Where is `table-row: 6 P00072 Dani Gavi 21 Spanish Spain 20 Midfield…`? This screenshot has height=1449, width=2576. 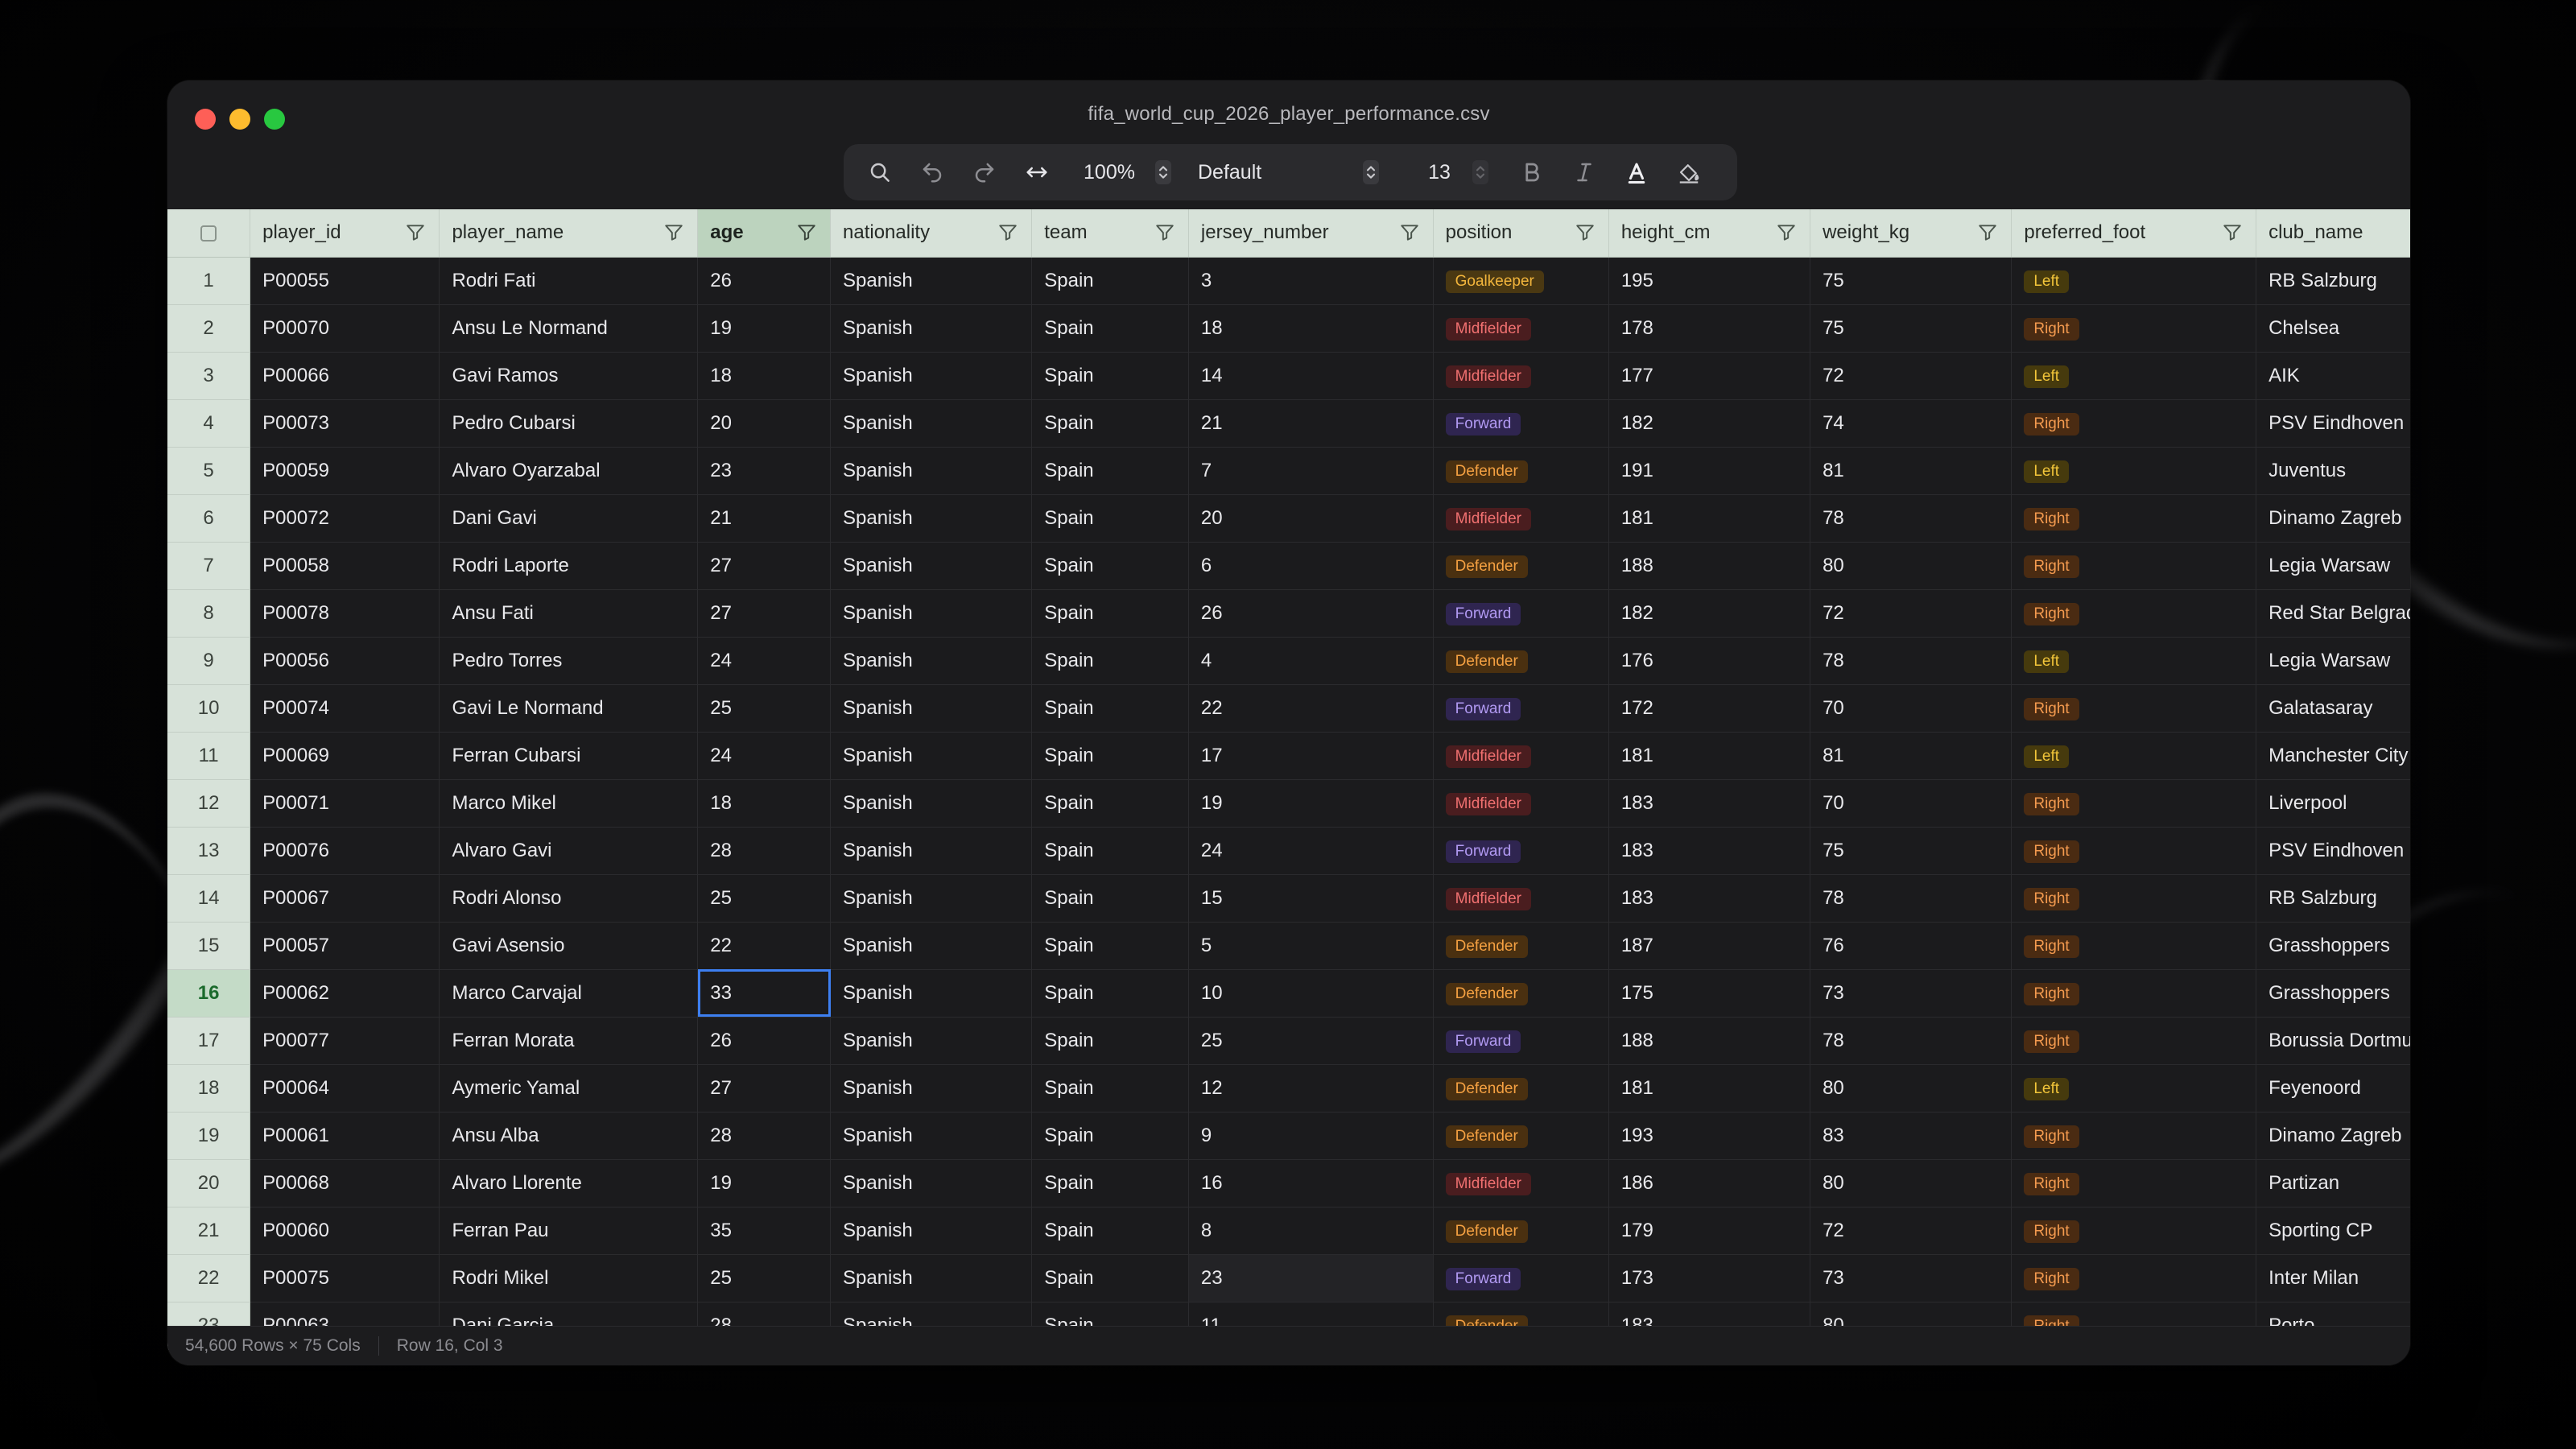 table-row: 6 P00072 Dani Gavi 21 Spanish Spain 20 Midfield… is located at coordinates (1288, 518).